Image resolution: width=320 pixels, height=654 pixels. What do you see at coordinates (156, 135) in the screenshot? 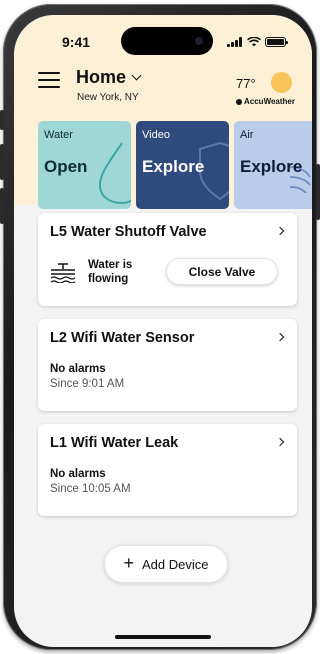
I see `tile-label: Video` at bounding box center [156, 135].